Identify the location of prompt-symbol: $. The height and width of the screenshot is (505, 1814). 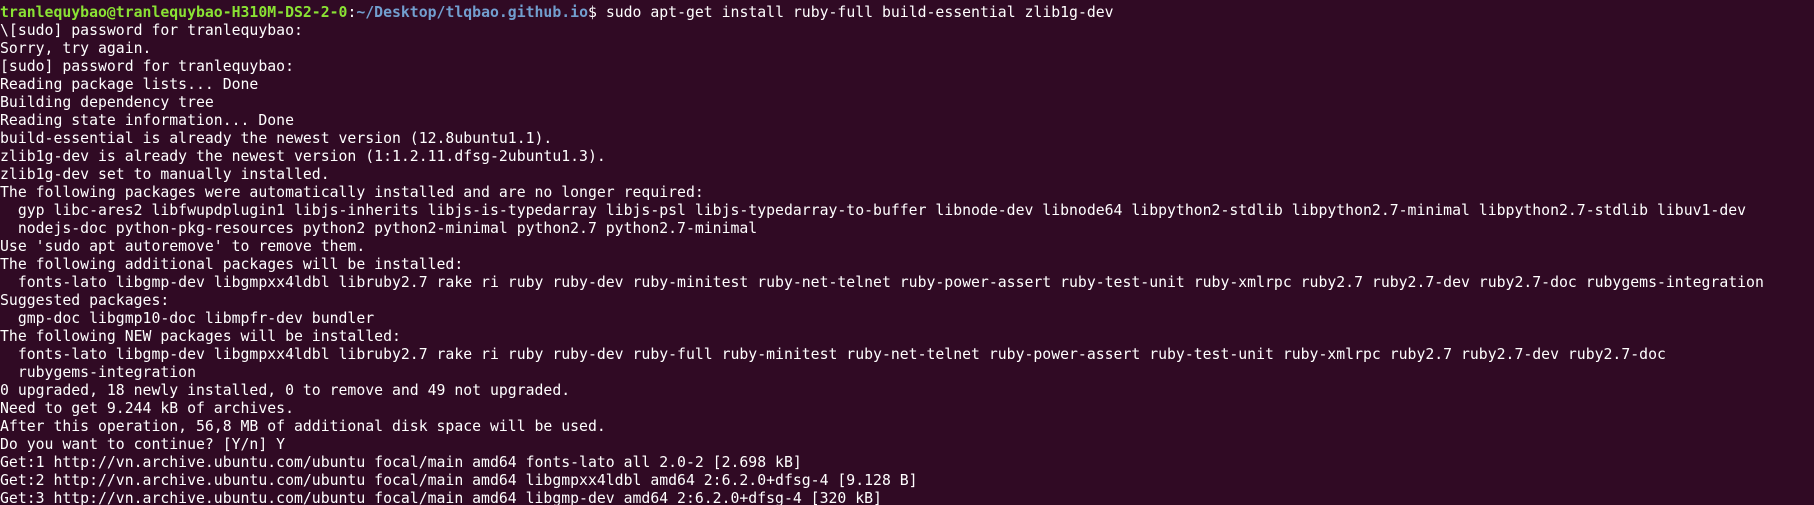
(596, 12).